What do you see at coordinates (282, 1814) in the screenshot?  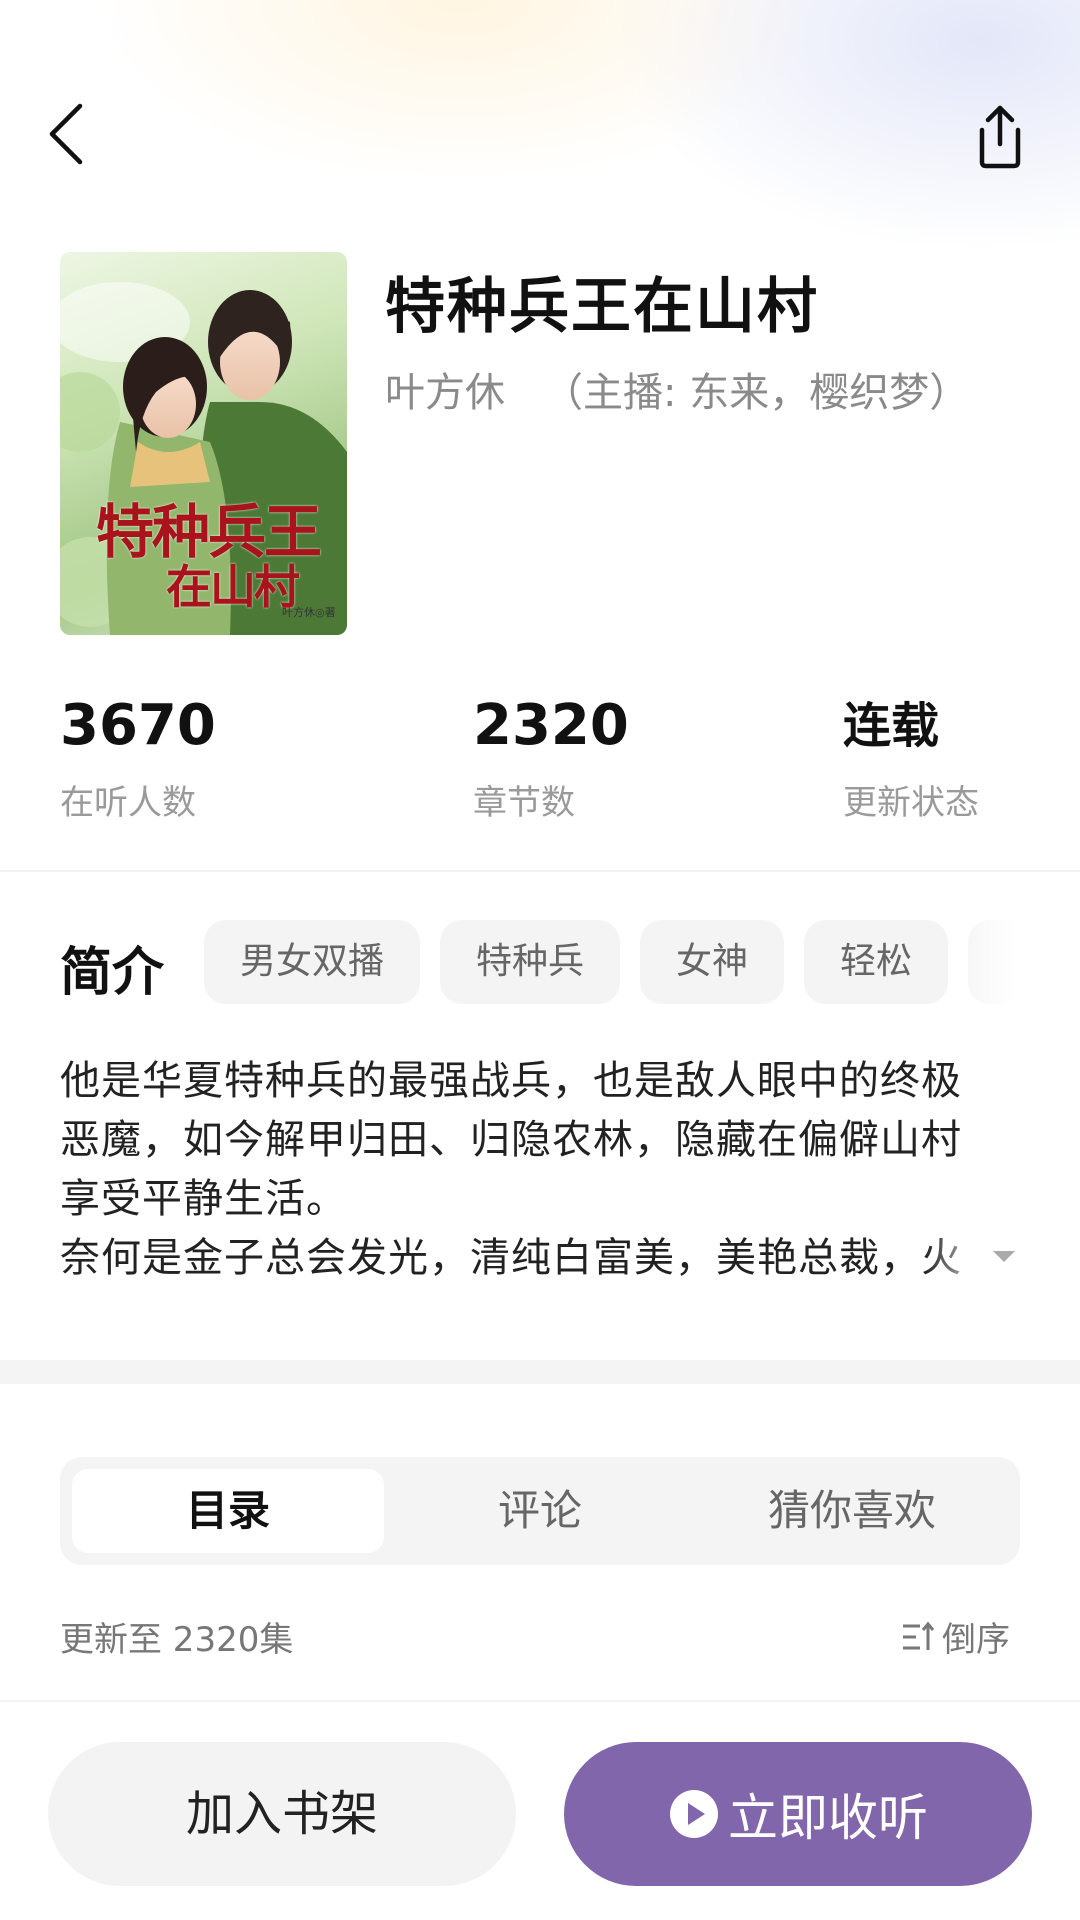 I see `add-to-shelf-button: 加入书架` at bounding box center [282, 1814].